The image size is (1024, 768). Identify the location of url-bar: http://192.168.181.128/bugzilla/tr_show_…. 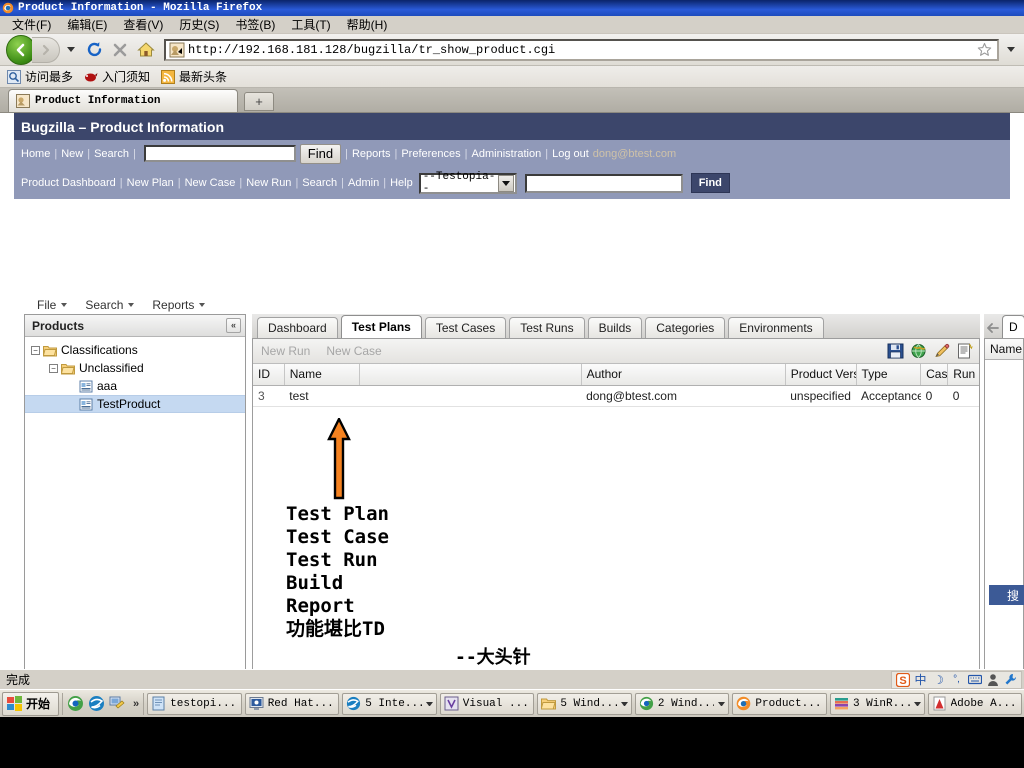
(581, 49).